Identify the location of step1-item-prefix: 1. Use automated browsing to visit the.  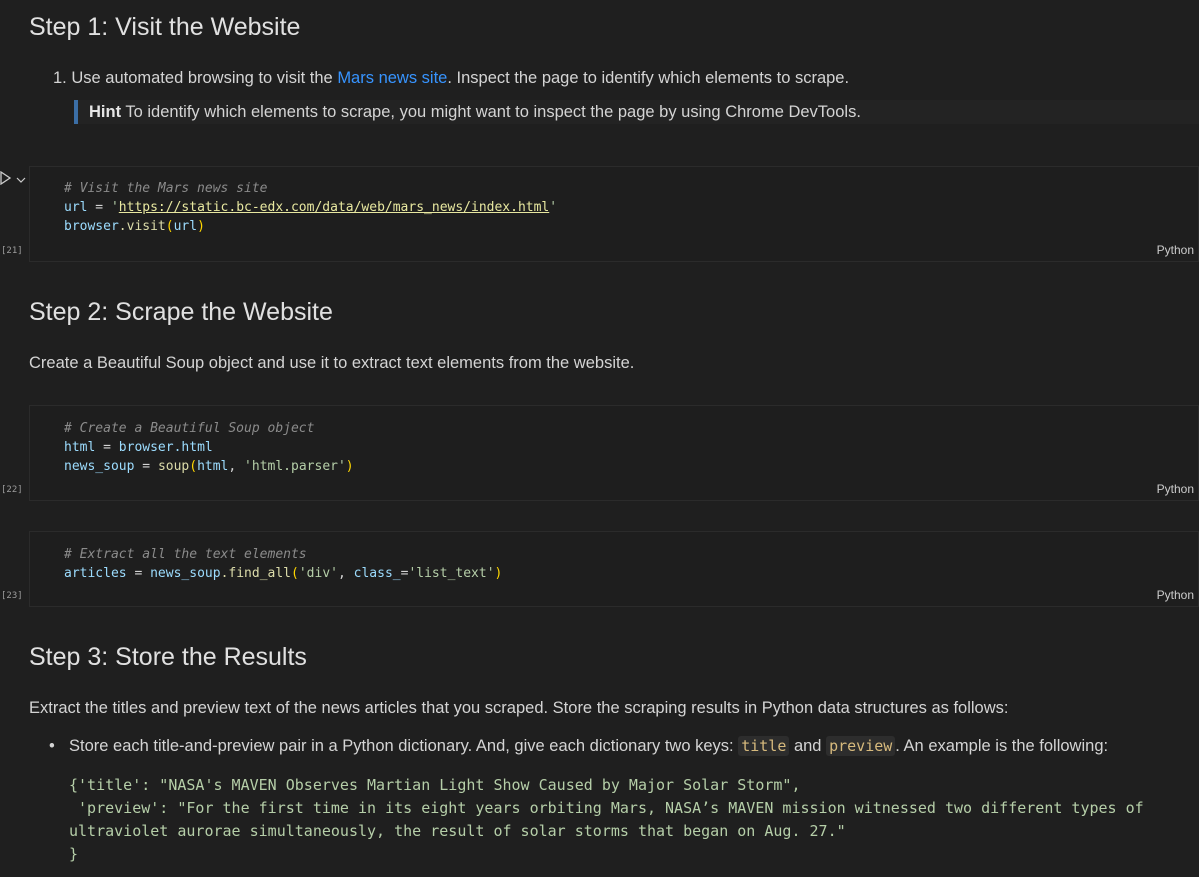
(195, 78).